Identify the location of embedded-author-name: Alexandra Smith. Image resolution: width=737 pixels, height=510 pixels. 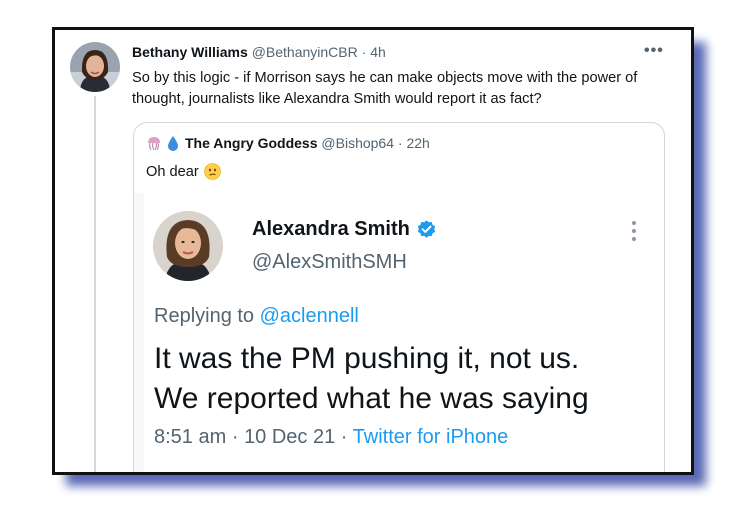
(331, 229).